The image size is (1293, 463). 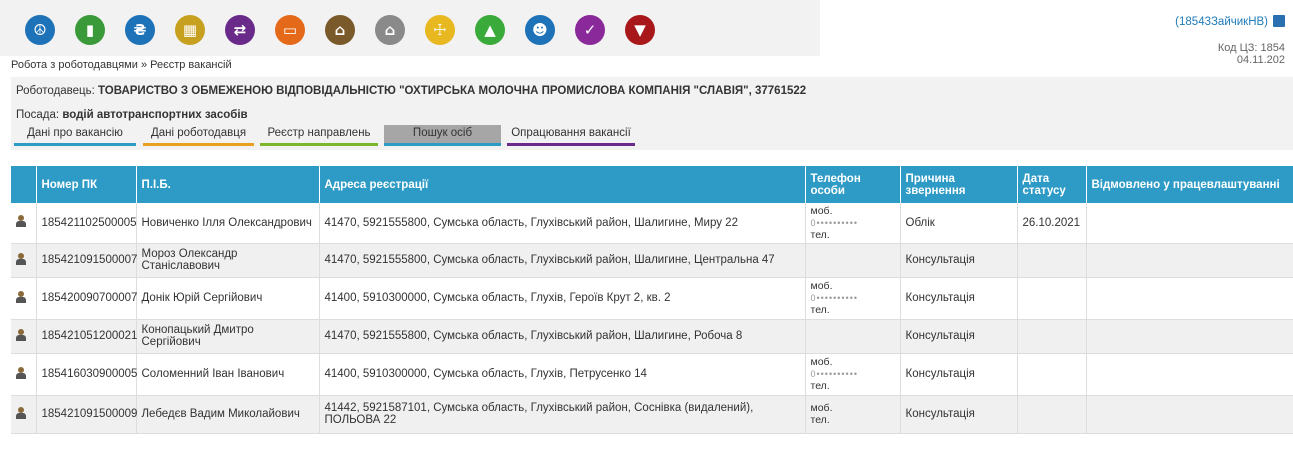 I want to click on column-header-6: Дата статусу, so click(x=1052, y=184).